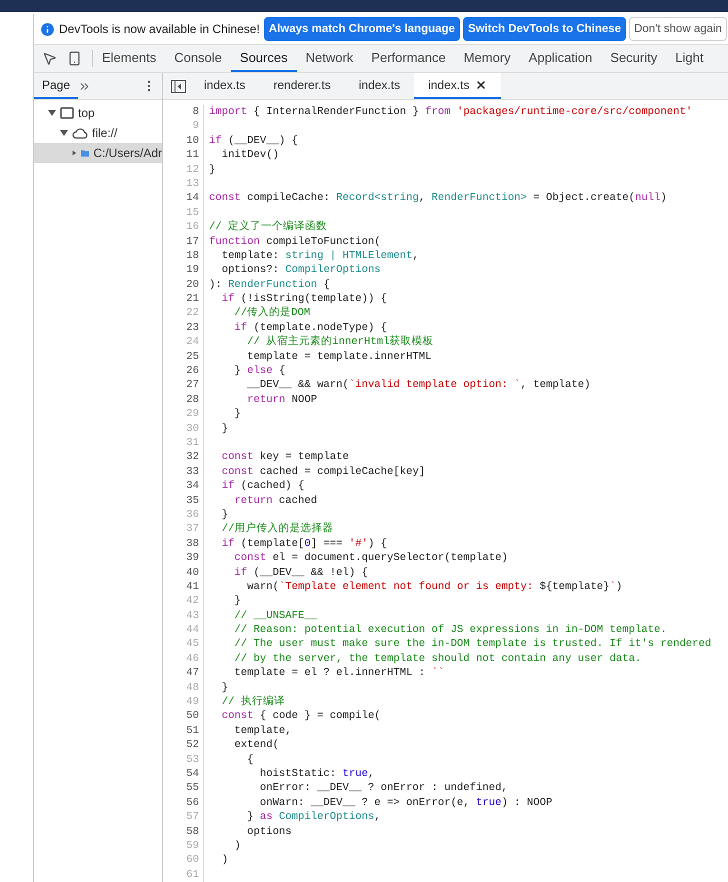 Image resolution: width=728 pixels, height=882 pixels. Describe the element at coordinates (192, 242) in the screenshot. I see `line-number: 17` at that location.